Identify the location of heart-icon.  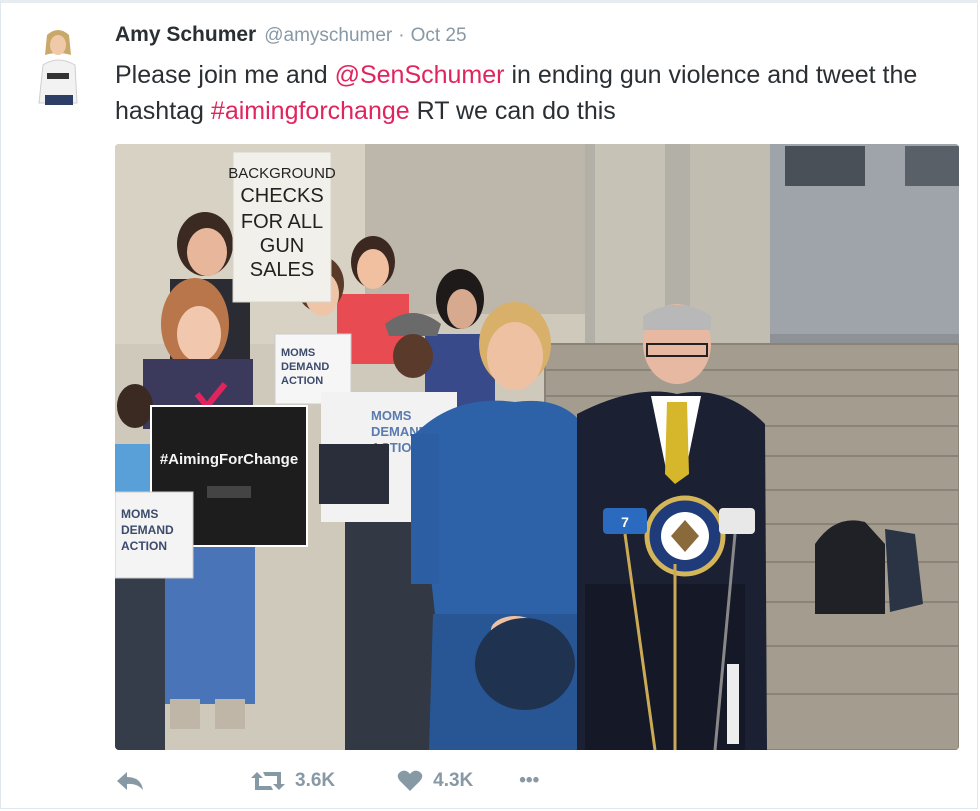
(410, 780).